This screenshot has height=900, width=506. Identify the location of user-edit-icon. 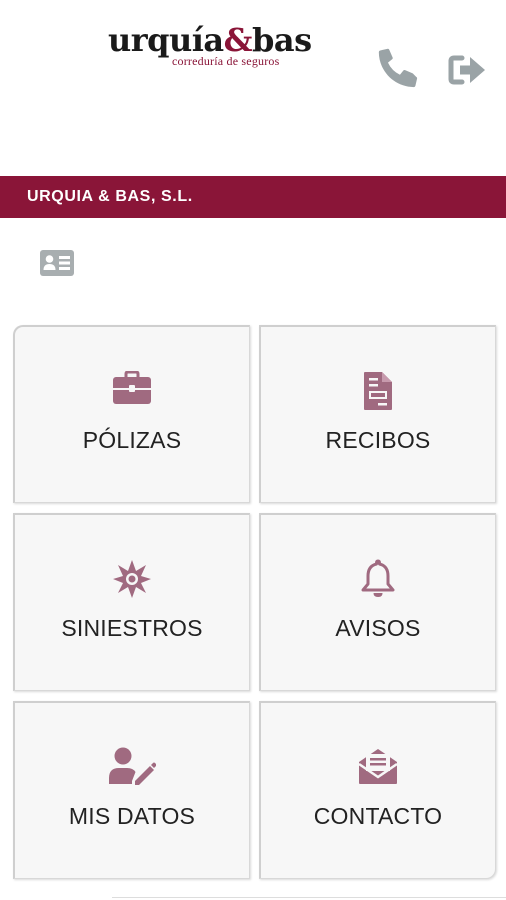
(132, 768).